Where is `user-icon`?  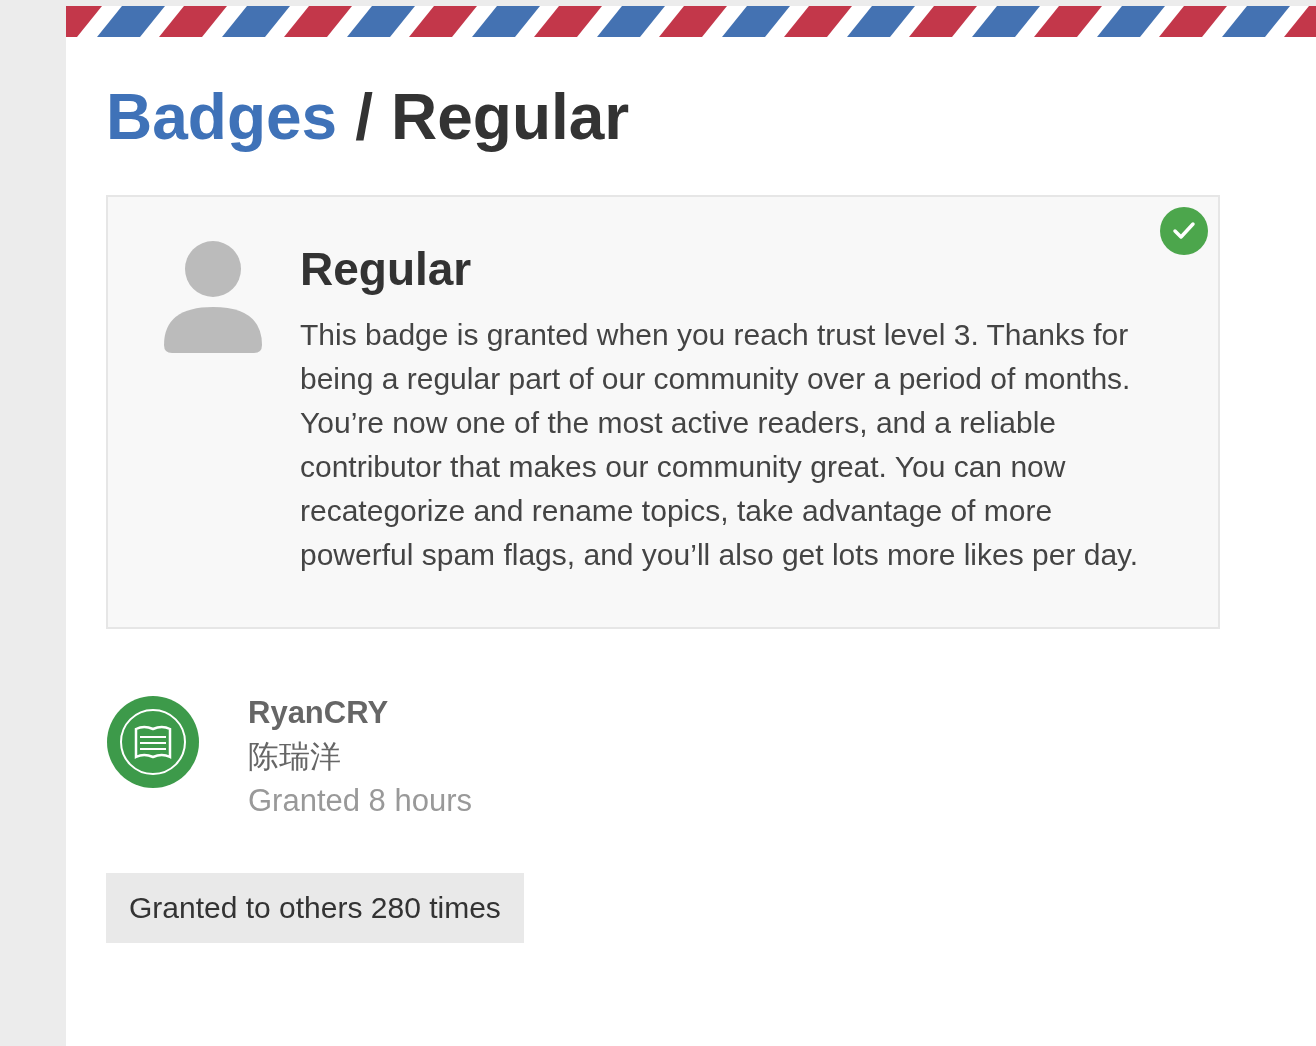 user-icon is located at coordinates (213, 297).